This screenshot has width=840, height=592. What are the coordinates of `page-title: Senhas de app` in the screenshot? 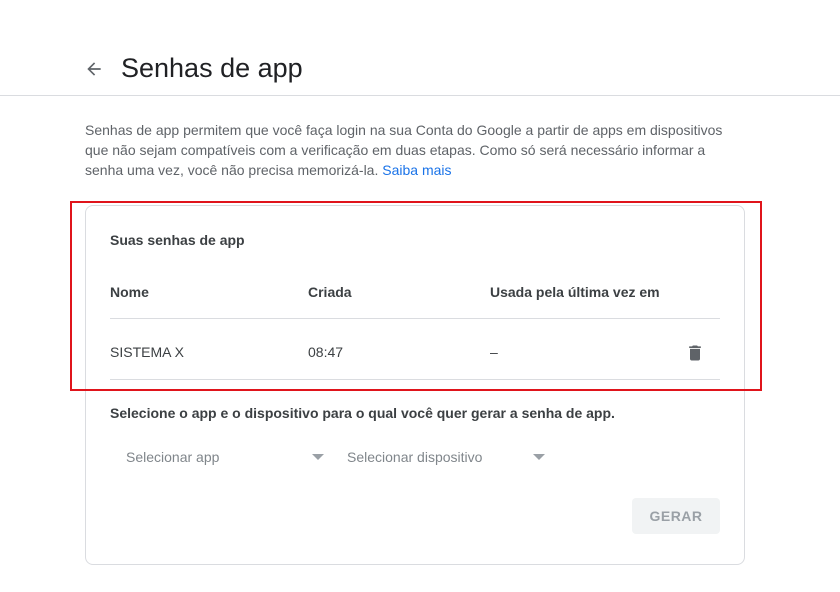 It's located at (212, 68).